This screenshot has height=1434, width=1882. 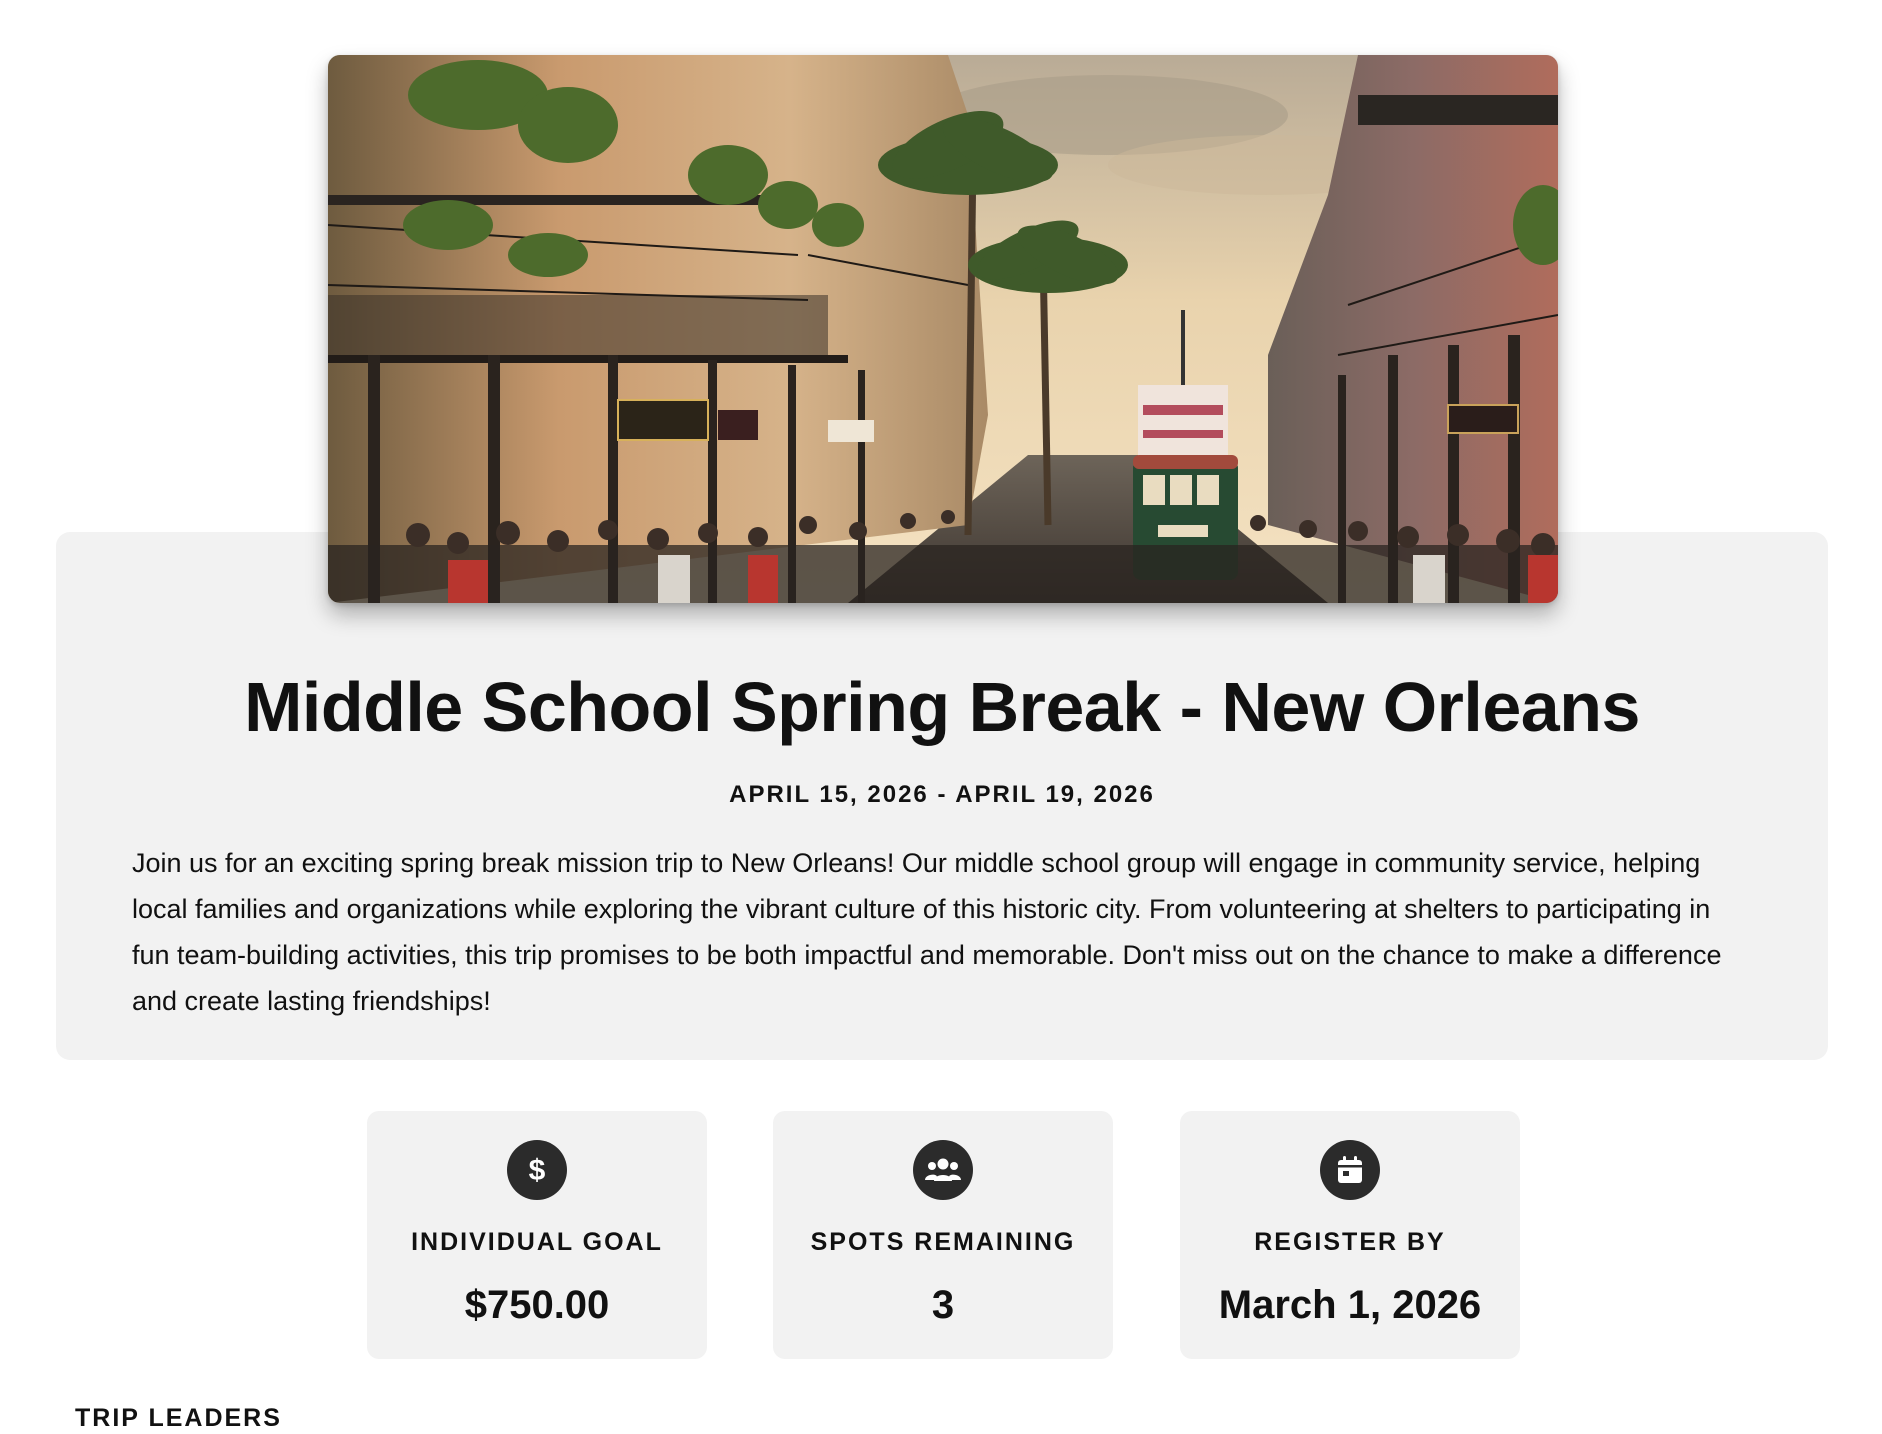 I want to click on trip-leaders-heading: TRIP LEADERS, so click(x=178, y=1418).